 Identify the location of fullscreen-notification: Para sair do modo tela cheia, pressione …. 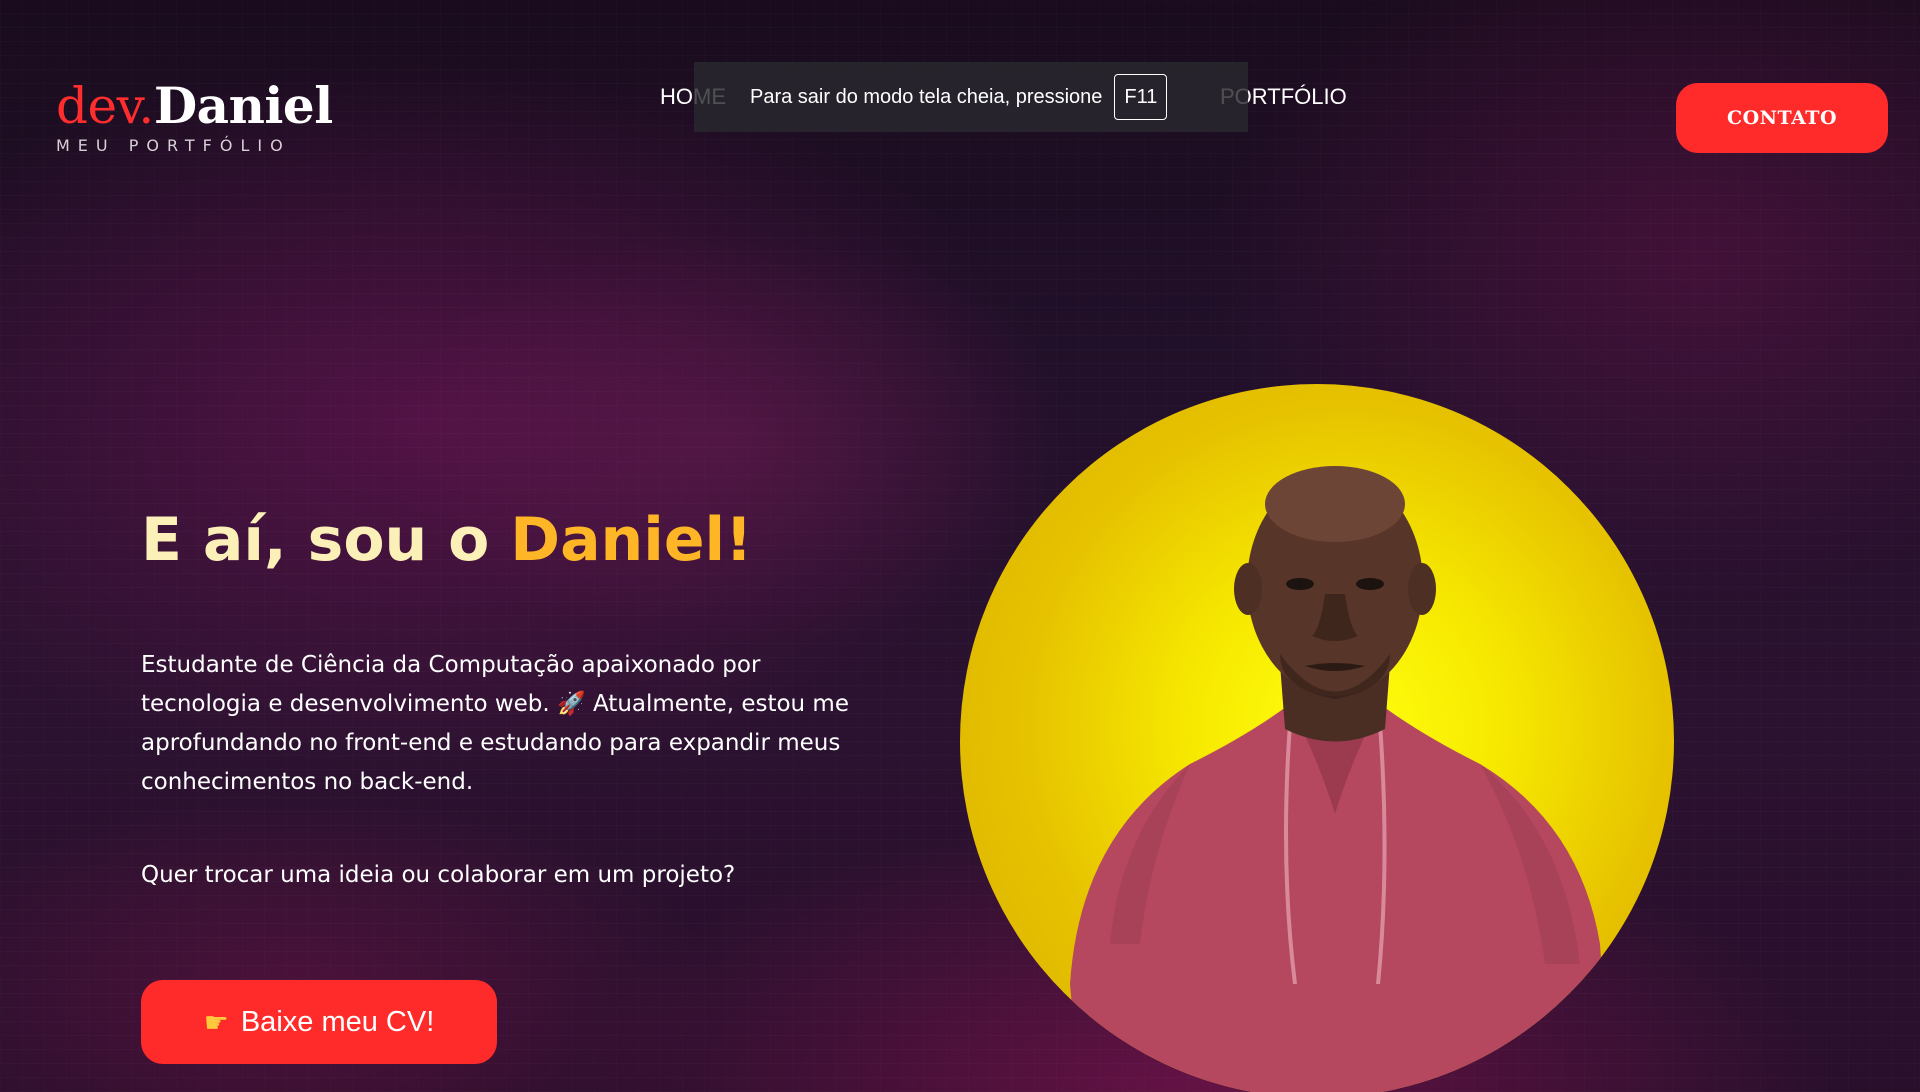
(971, 97).